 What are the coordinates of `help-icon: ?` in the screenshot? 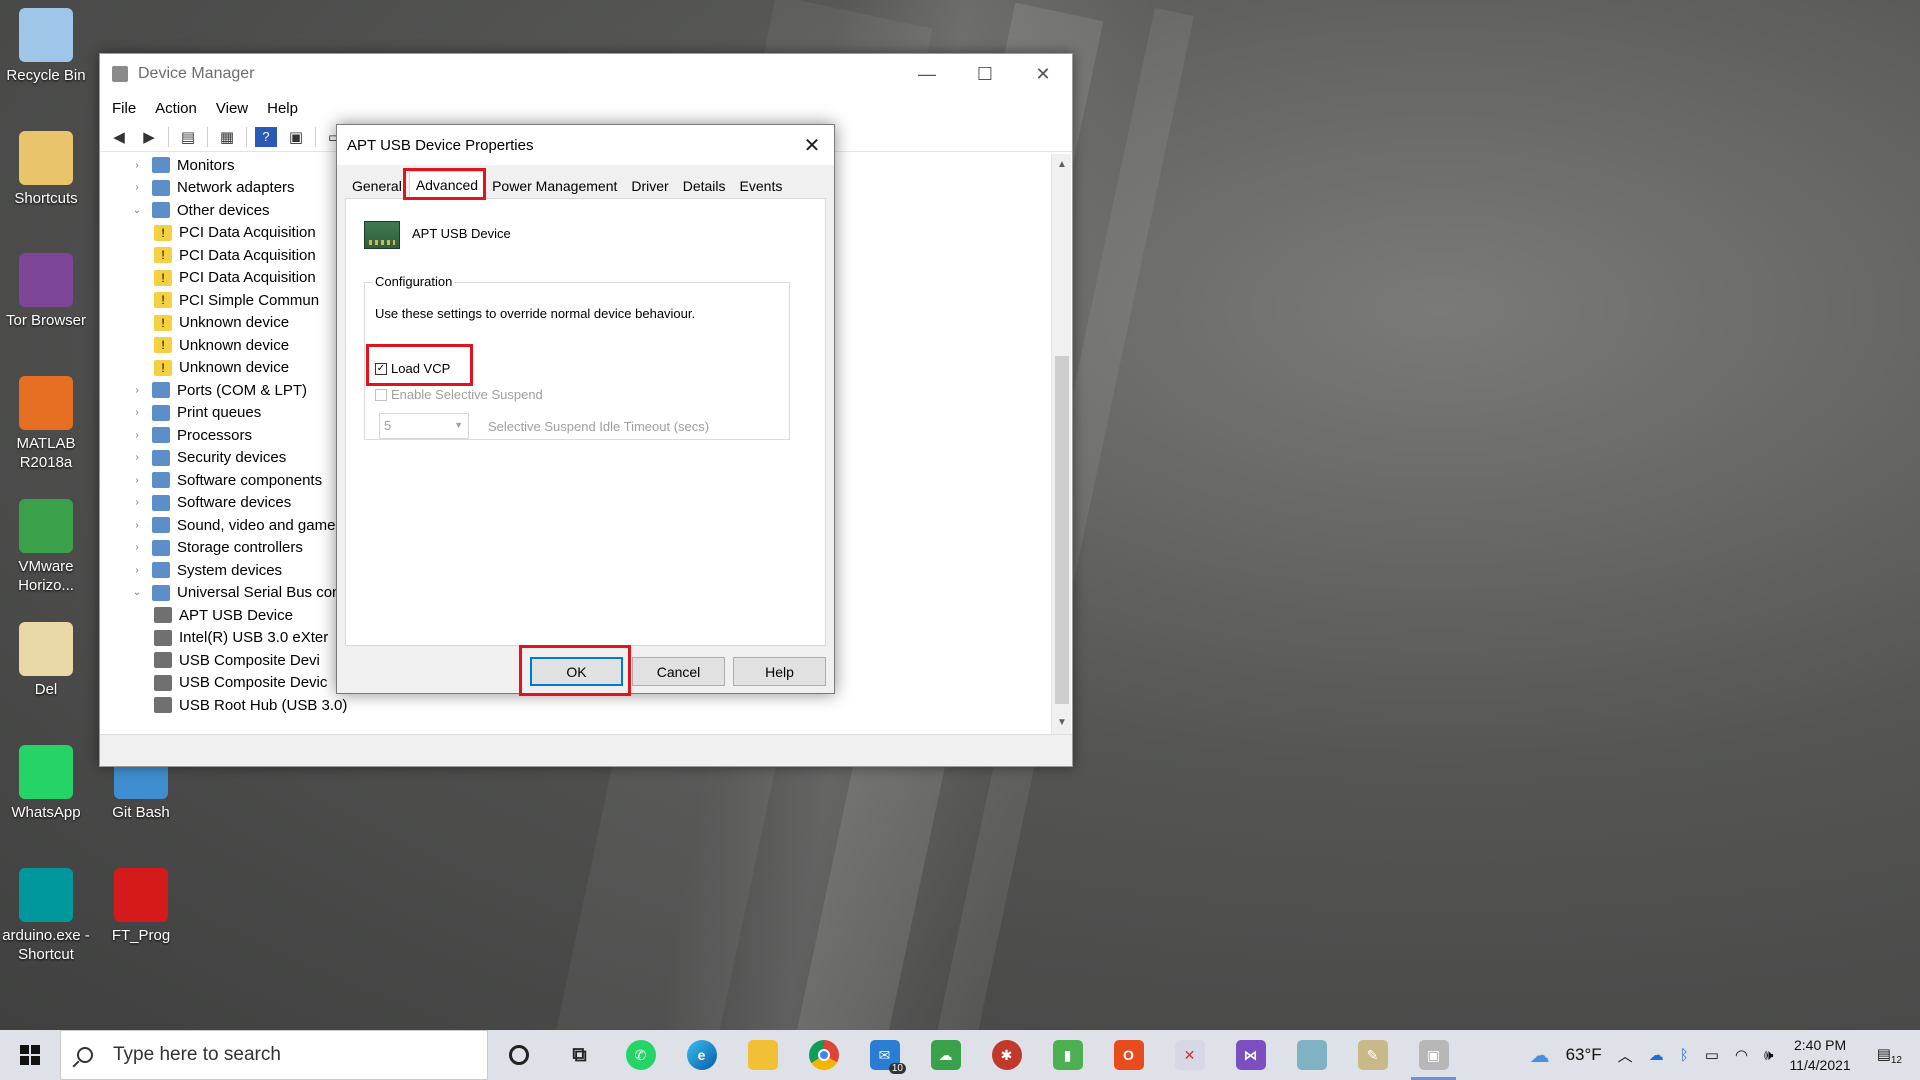 It's located at (266, 136).